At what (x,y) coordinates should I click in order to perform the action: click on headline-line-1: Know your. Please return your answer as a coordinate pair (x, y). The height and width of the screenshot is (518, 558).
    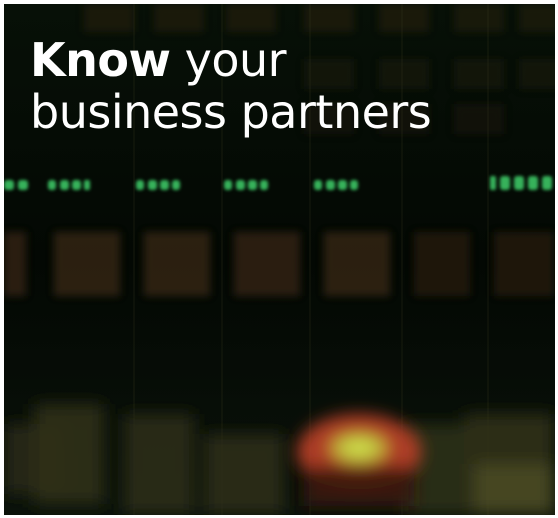
    Looking at the image, I should click on (230, 60).